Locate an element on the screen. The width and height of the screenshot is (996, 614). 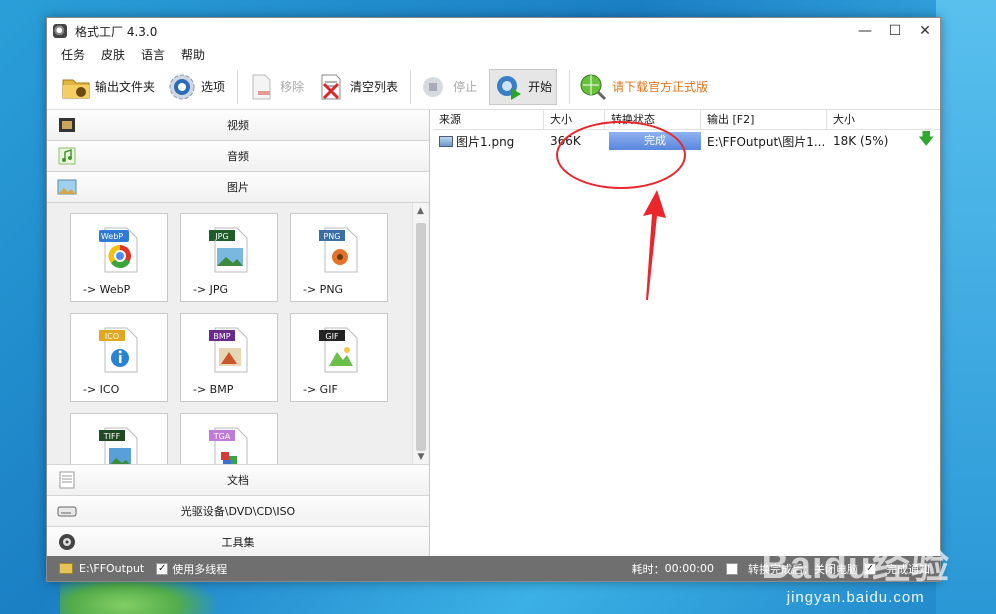
category-disc: 光驱设备\DVD\CD\ISO is located at coordinates (238, 511).